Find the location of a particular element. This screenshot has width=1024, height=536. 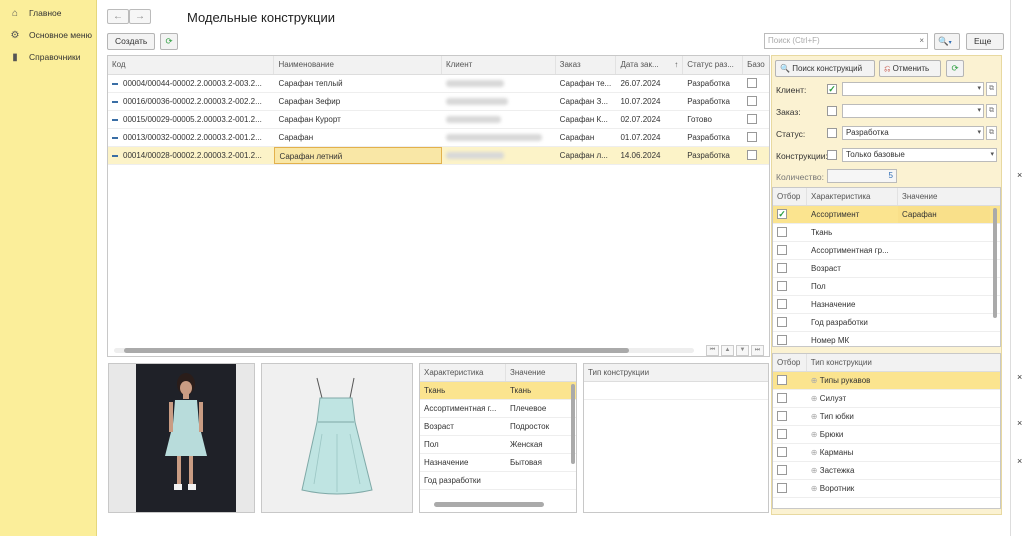

table-row: Ассортиментная г... Плечевое is located at coordinates (498, 409).